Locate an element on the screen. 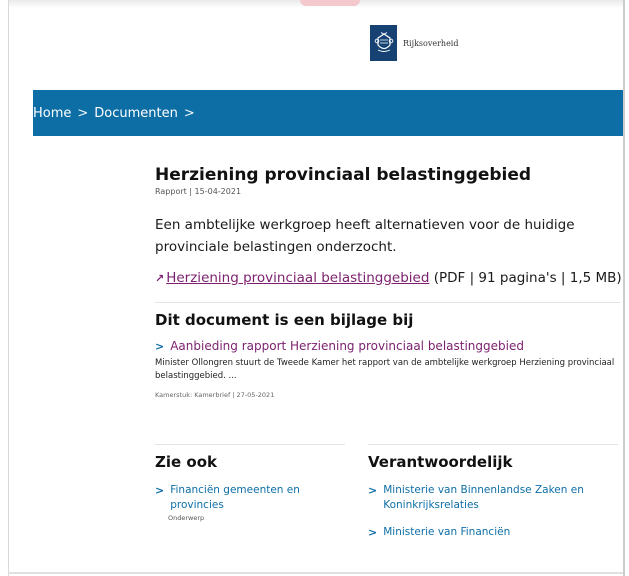  responsible-item: > Ministerie van Financiën is located at coordinates (493, 532).